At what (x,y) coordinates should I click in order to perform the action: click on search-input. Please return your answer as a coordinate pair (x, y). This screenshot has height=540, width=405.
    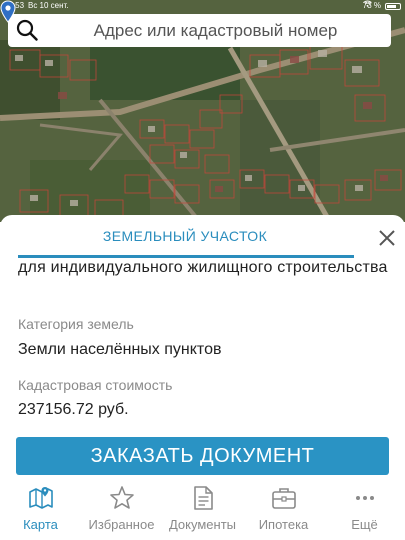
    Looking at the image, I should click on (215, 30).